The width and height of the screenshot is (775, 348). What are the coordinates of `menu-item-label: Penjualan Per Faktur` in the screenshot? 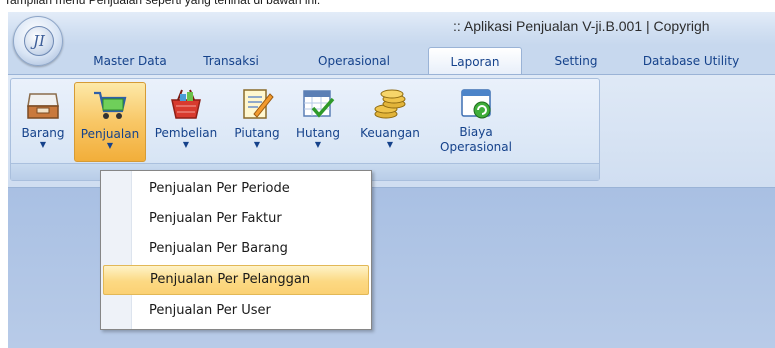 It's located at (215, 218).